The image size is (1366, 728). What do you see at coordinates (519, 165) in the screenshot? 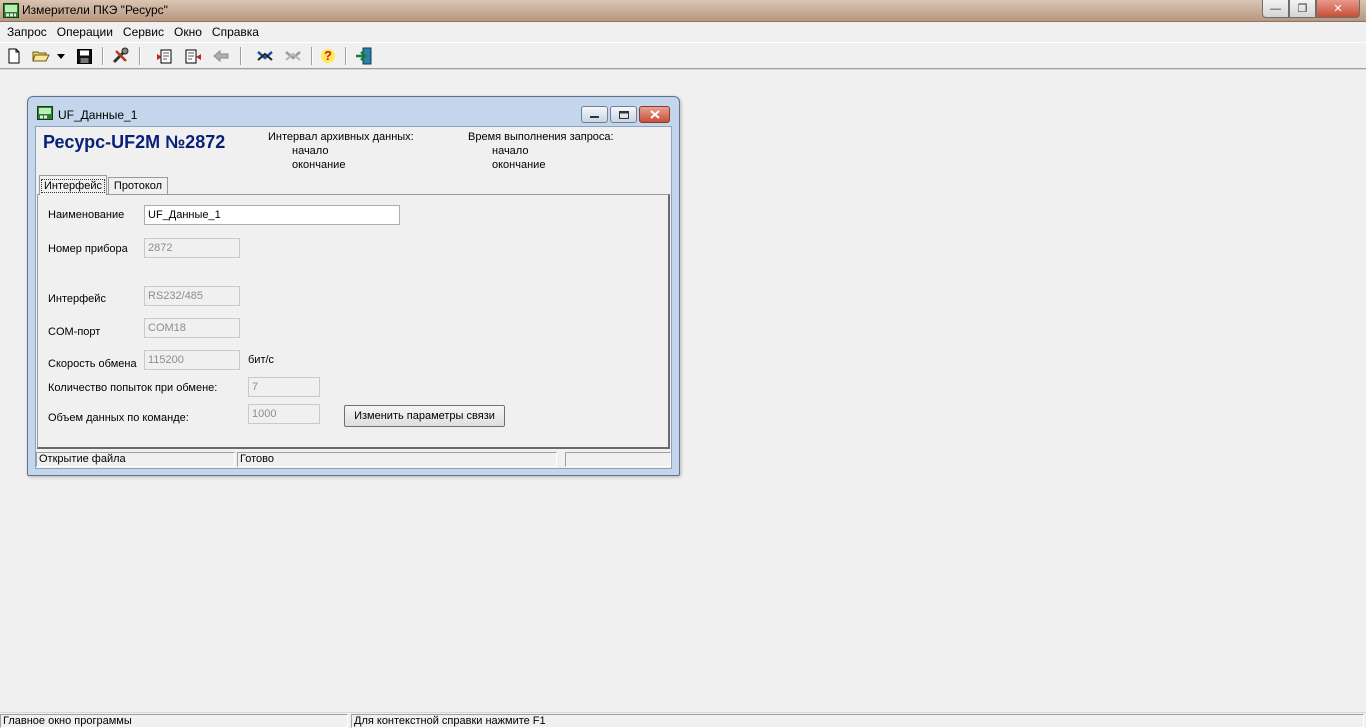
I see `request-end-label: окончание` at bounding box center [519, 165].